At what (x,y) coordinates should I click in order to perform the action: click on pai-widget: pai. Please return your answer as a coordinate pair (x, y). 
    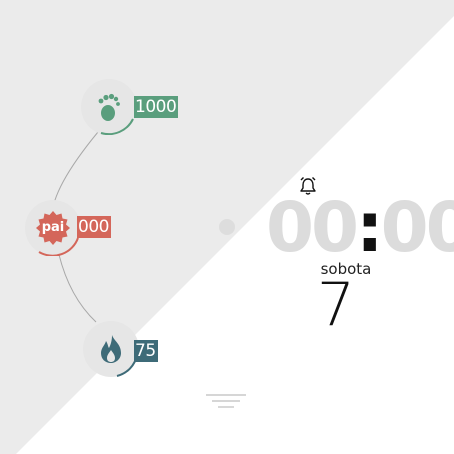
    Looking at the image, I should click on (53, 228).